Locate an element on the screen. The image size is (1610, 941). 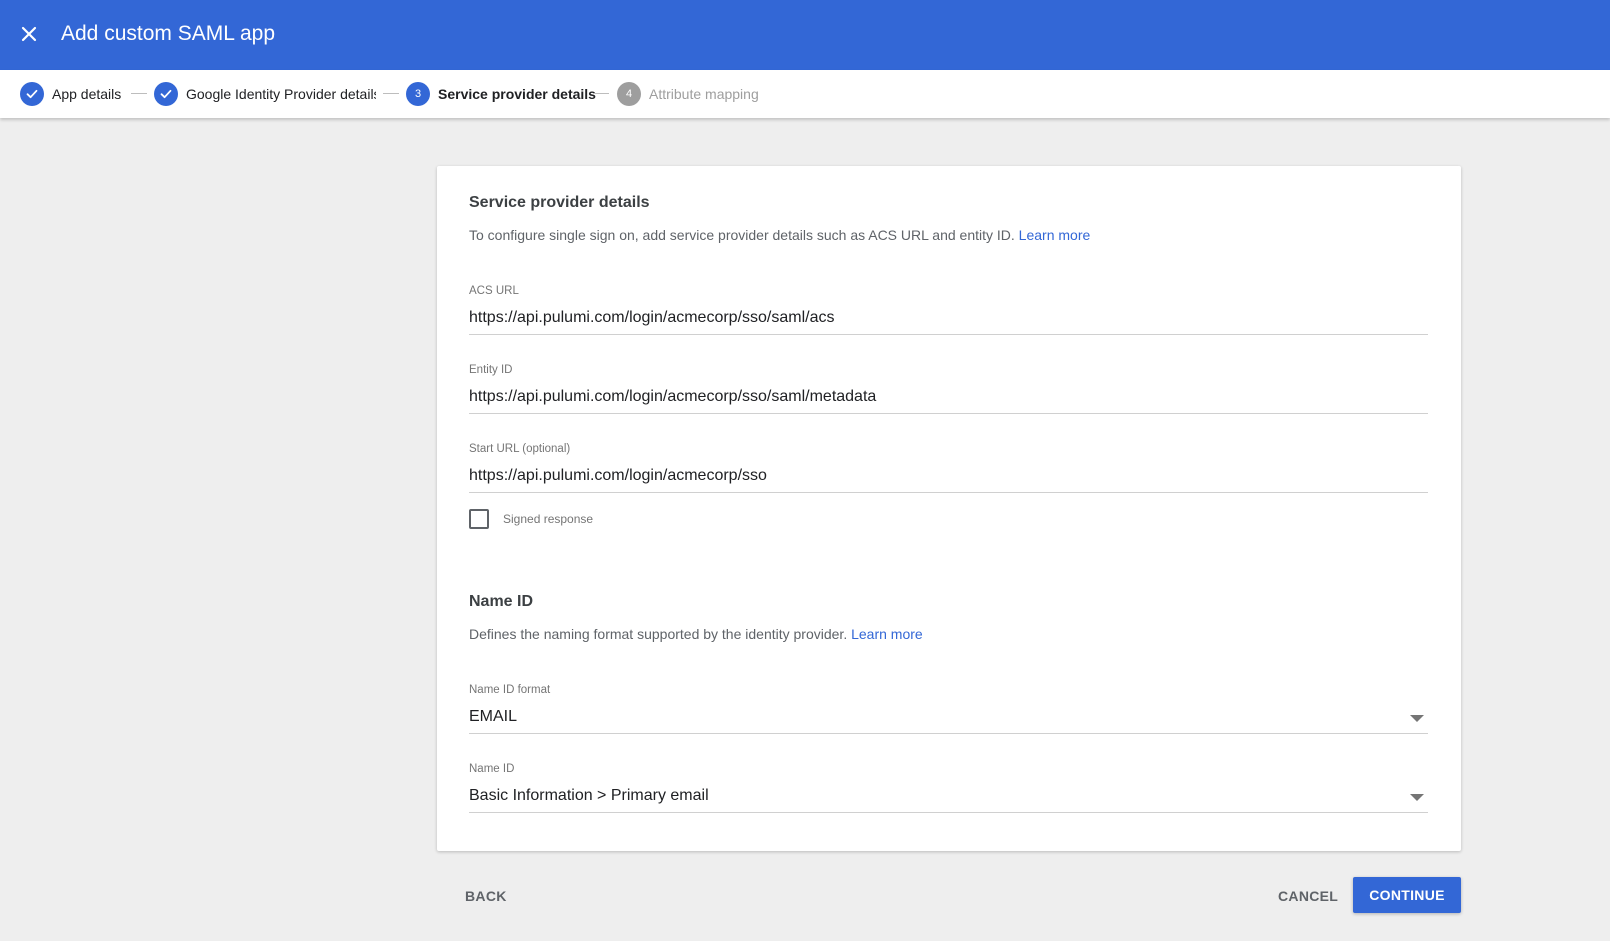
signed-response-checkbox is located at coordinates (479, 519).